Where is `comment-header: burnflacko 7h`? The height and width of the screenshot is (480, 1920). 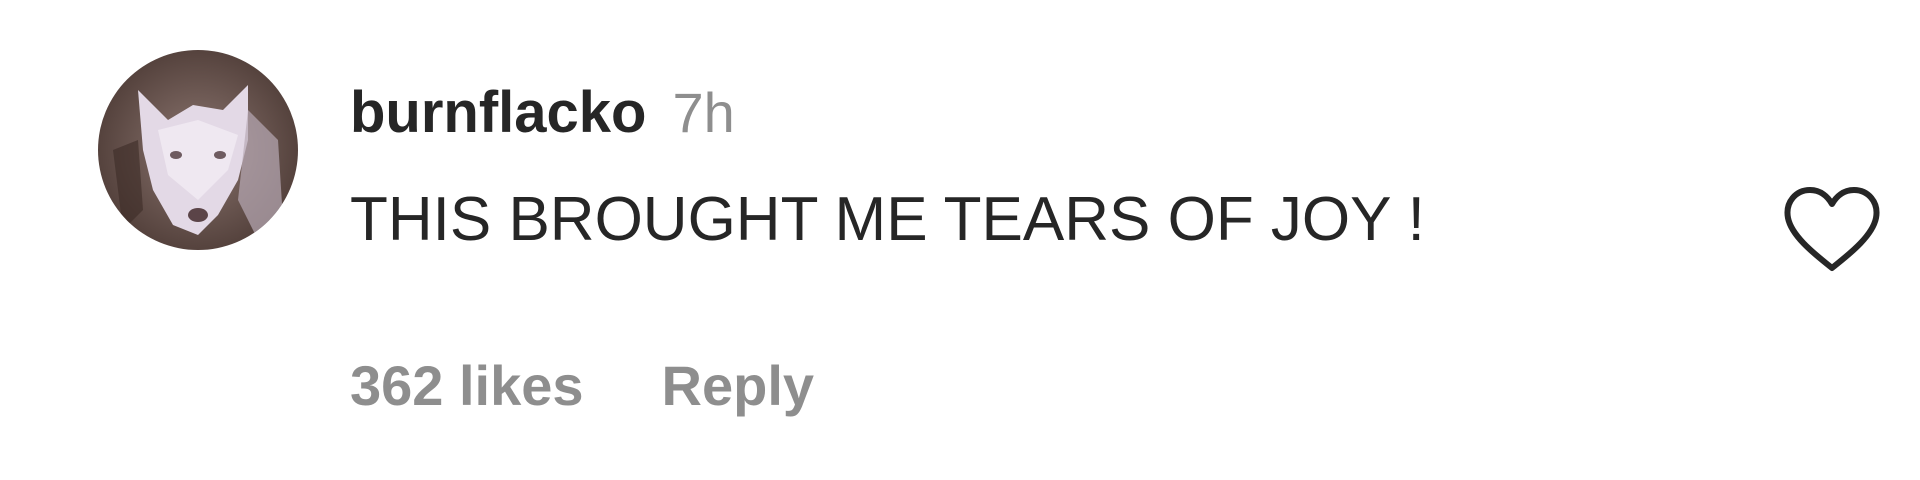 comment-header: burnflacko 7h is located at coordinates (542, 112).